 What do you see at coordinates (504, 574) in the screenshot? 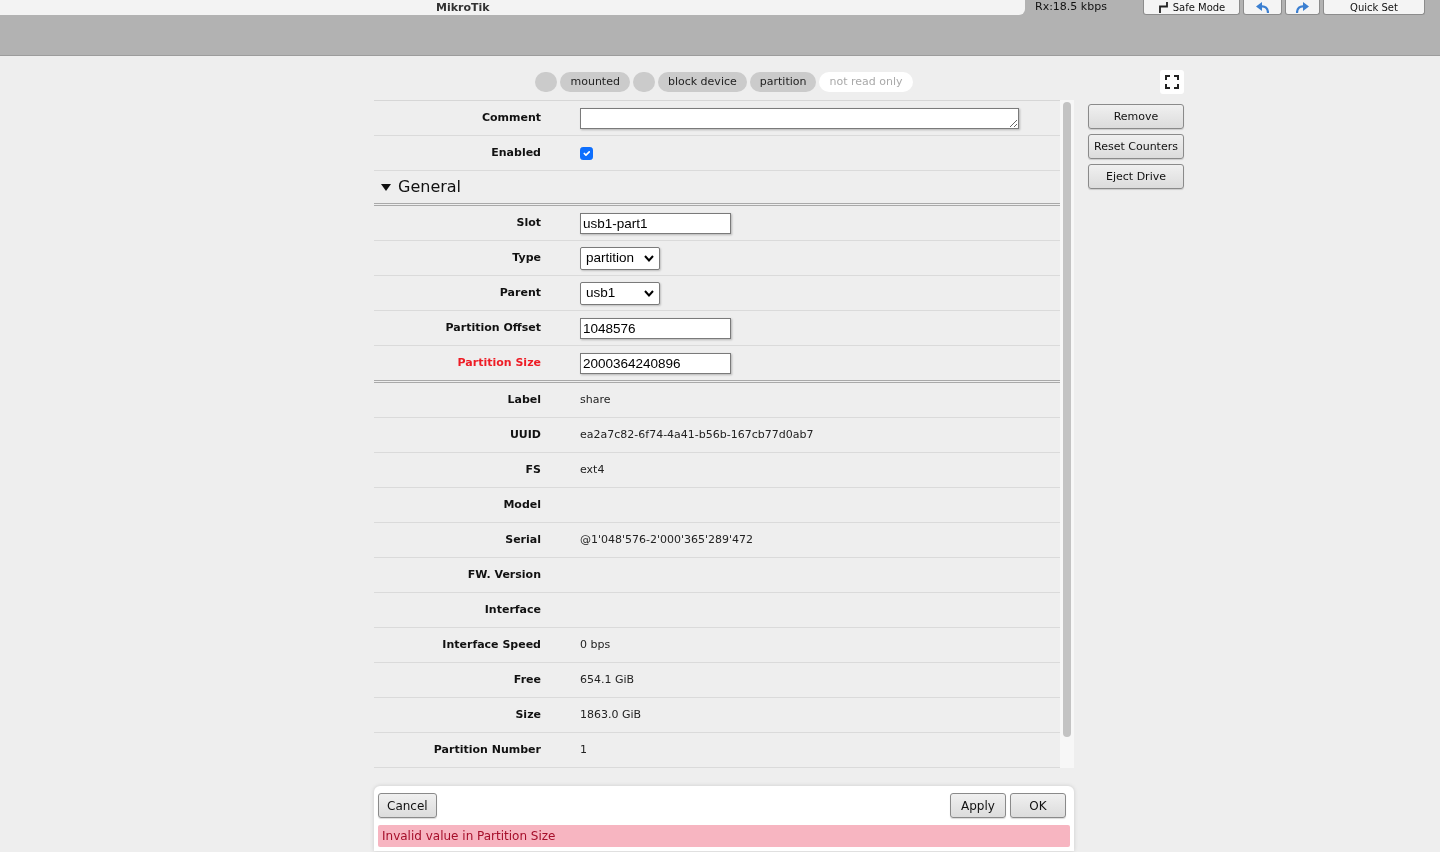
I see `field-label: FW. Version` at bounding box center [504, 574].